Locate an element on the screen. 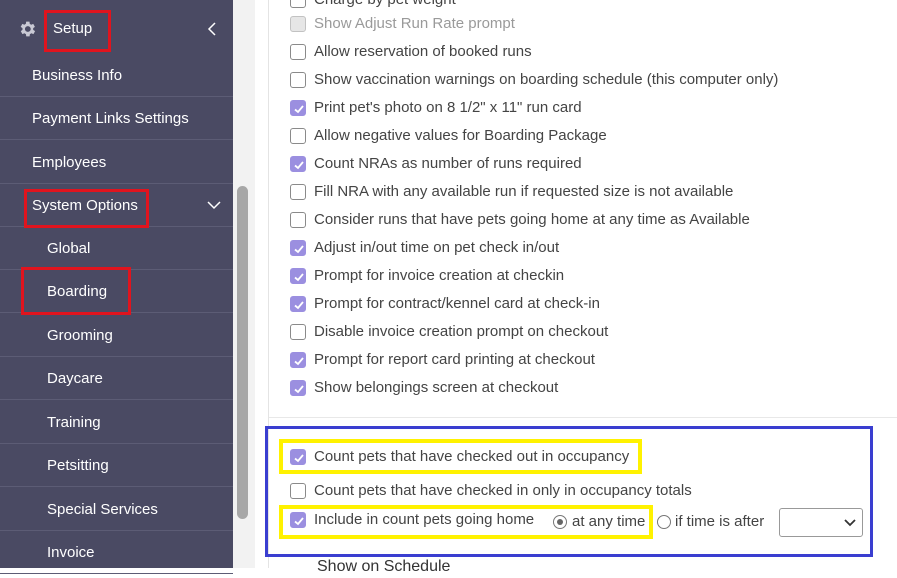 This screenshot has height=578, width=897. sidebar-item-label: Employees is located at coordinates (69, 162).